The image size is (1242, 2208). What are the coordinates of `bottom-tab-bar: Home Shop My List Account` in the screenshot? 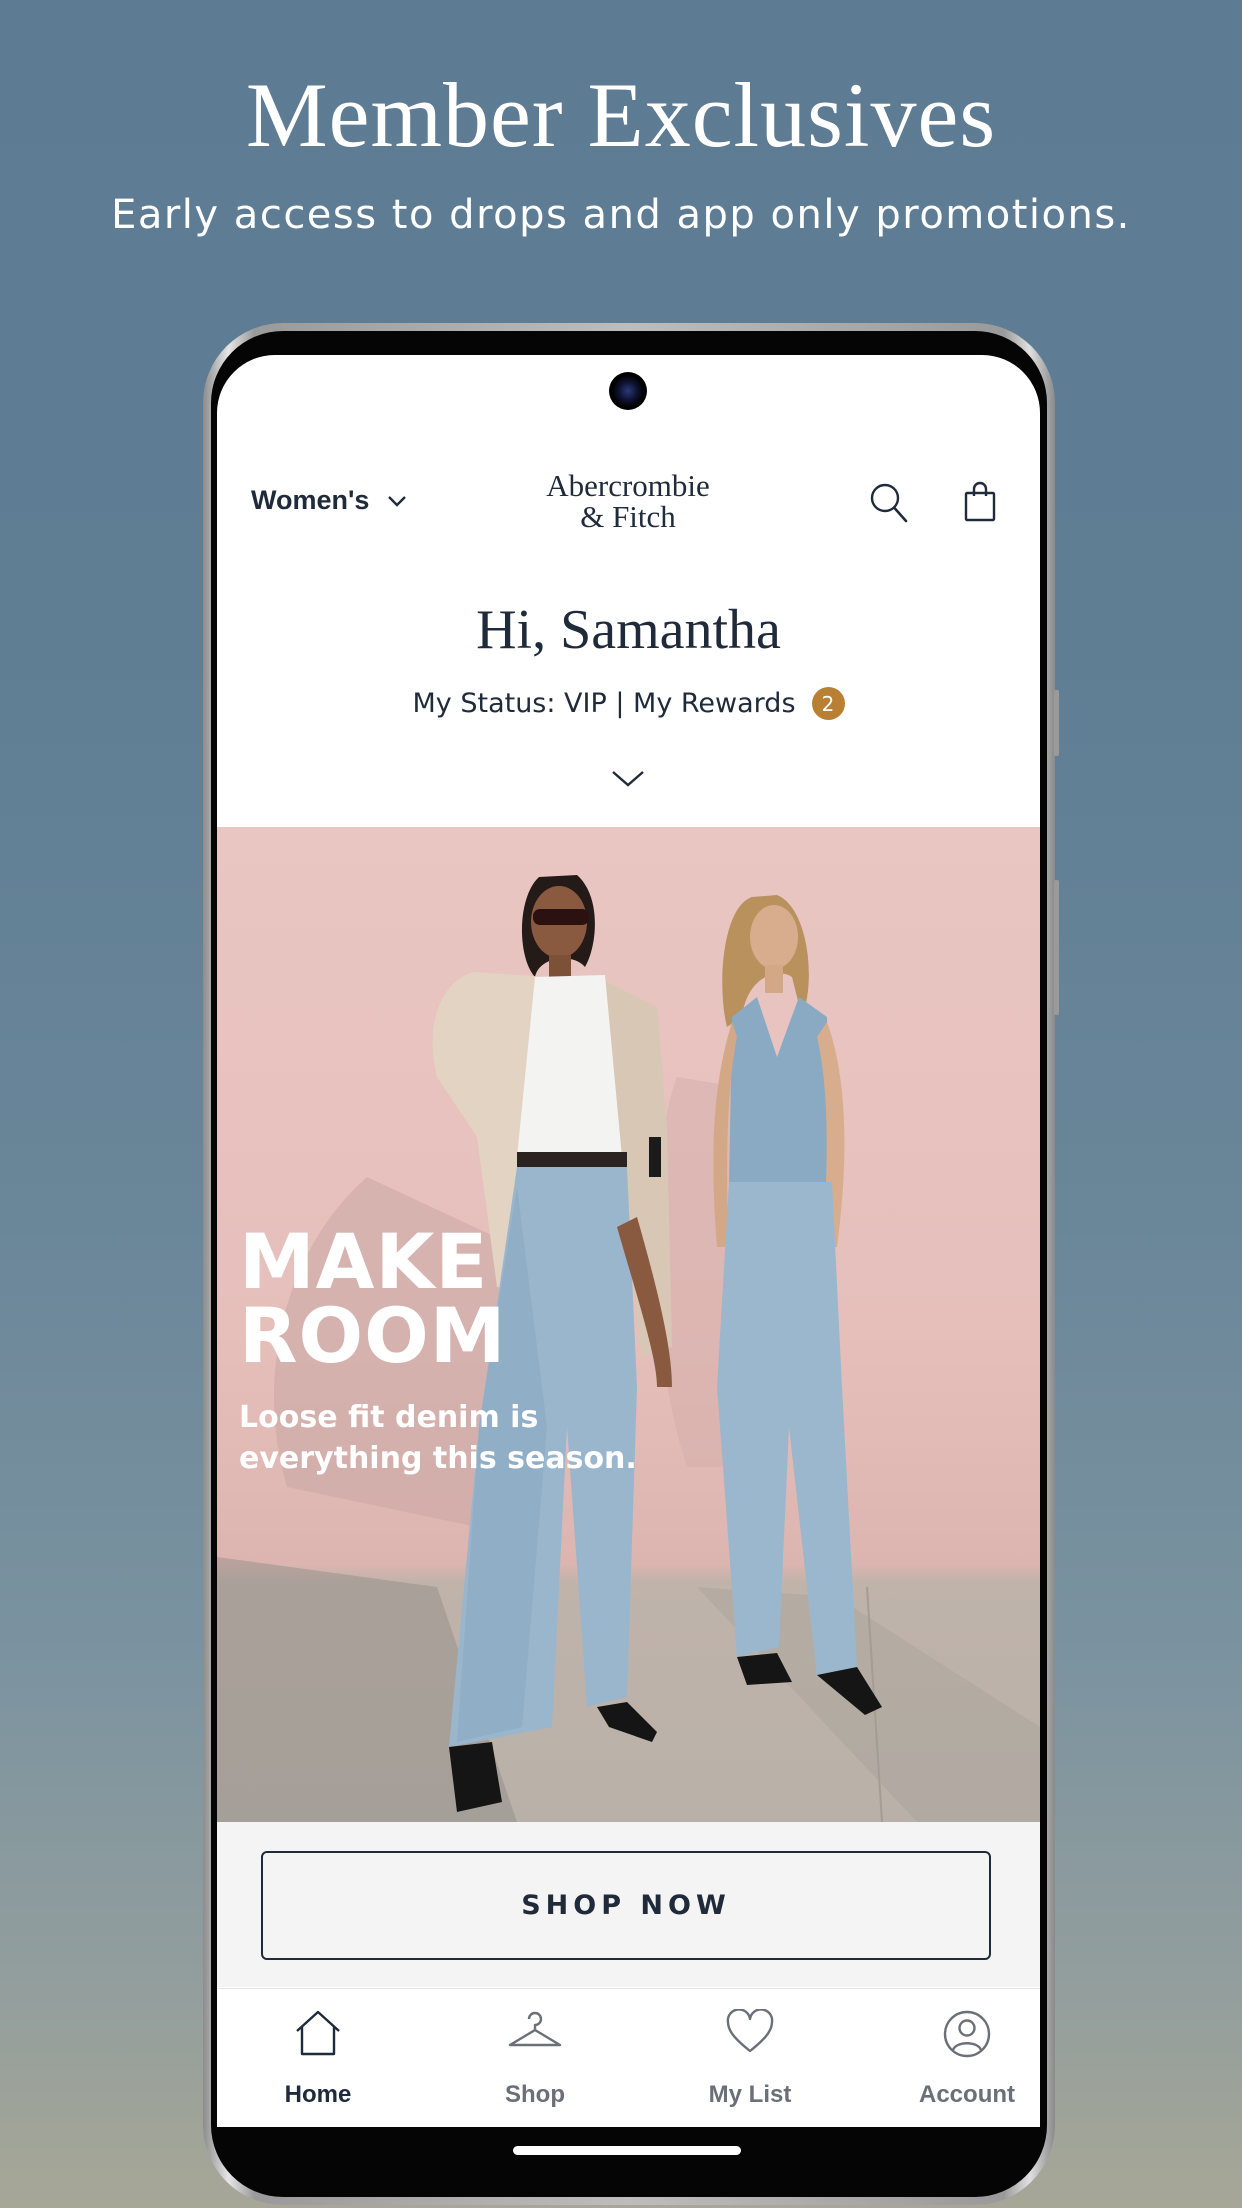 It's located at (628, 2057).